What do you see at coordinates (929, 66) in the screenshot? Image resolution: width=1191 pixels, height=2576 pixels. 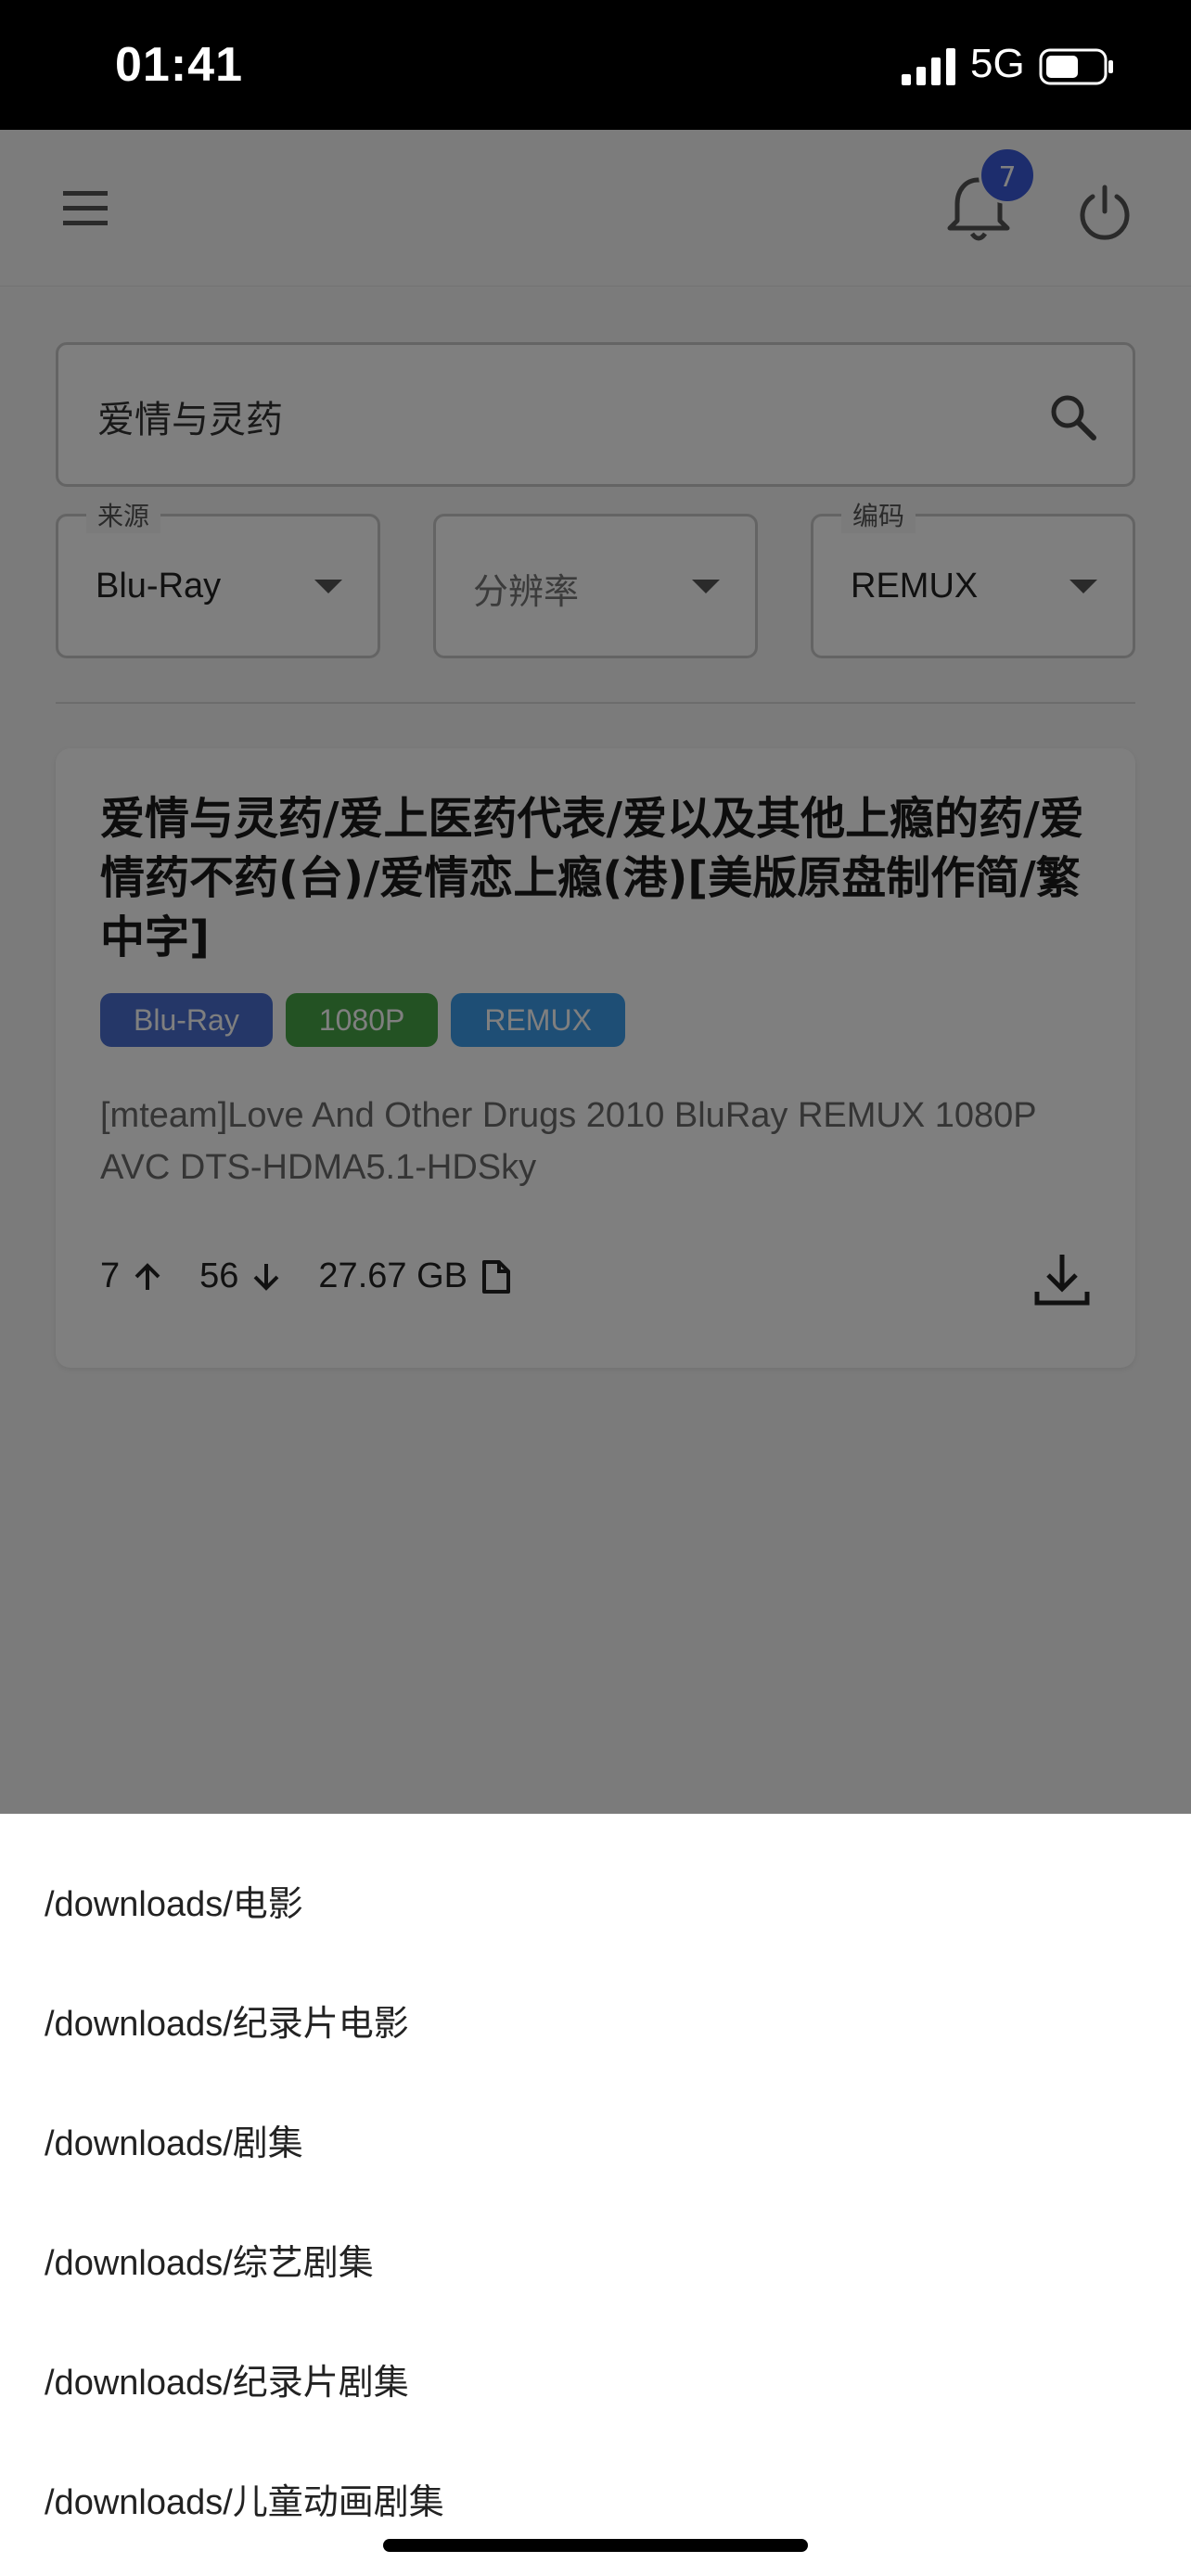 I see `signal-icon` at bounding box center [929, 66].